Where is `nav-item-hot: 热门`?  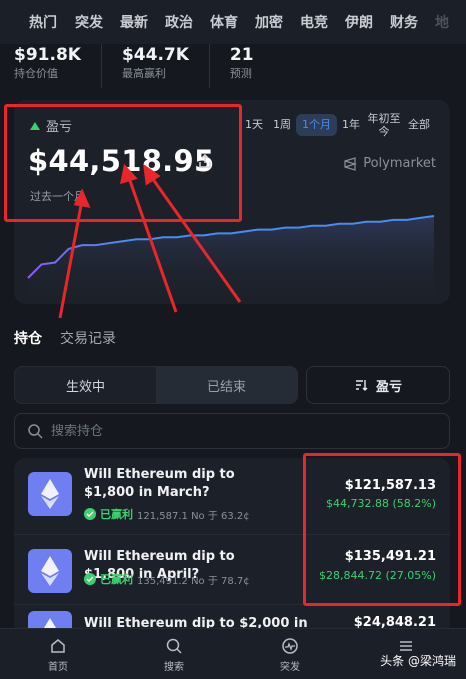
nav-item-hot: 热门 is located at coordinates (43, 22).